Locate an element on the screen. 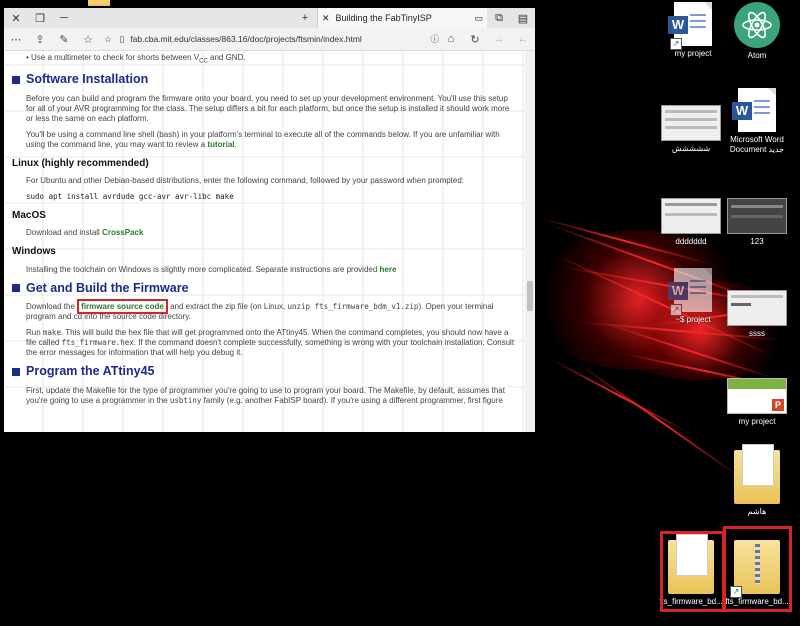  more-options-icon: ⋯ is located at coordinates (16, 39).